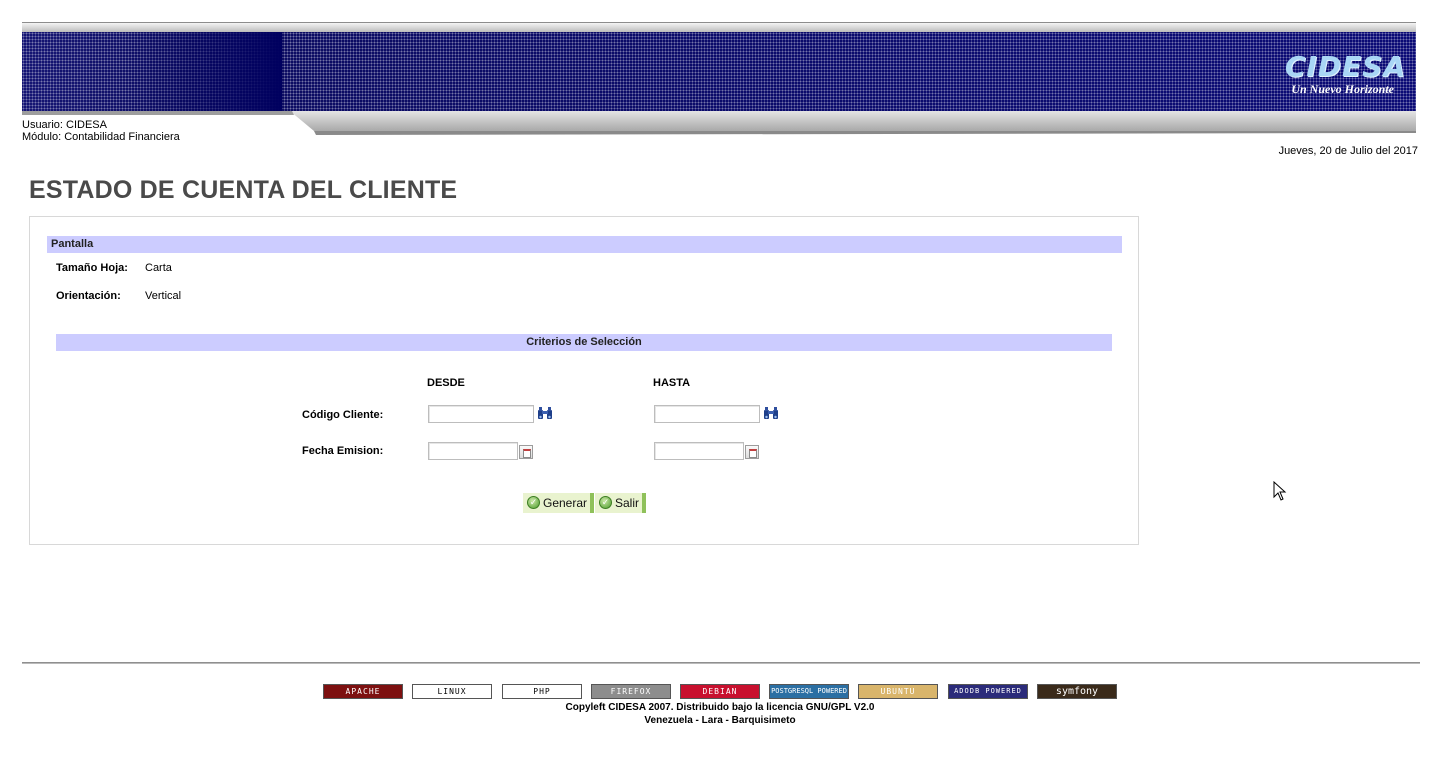 This screenshot has width=1440, height=767. Describe the element at coordinates (672, 383) in the screenshot. I see `to-column-header: HASTA` at that location.